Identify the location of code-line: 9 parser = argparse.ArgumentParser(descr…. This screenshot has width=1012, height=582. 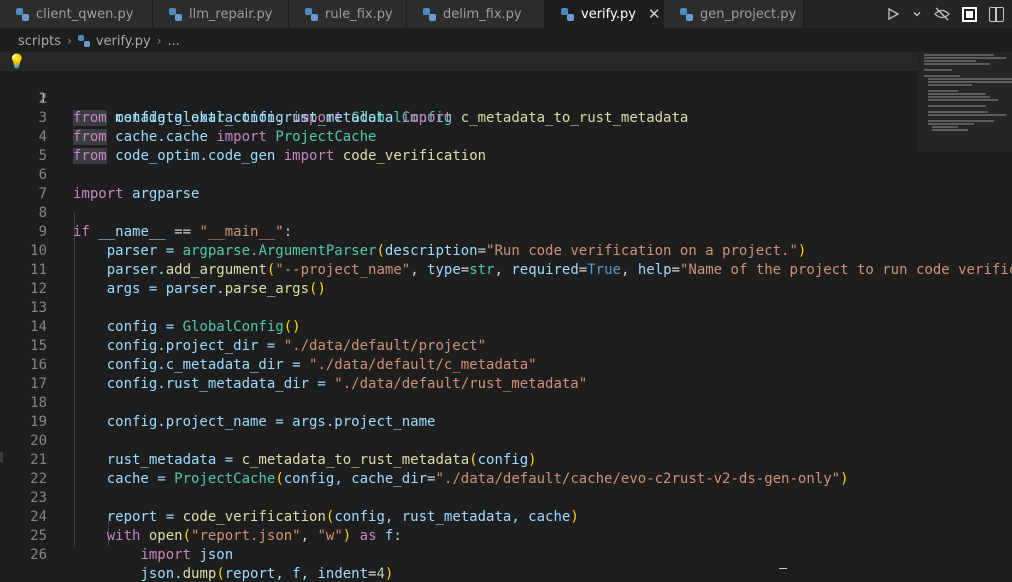
(506, 231).